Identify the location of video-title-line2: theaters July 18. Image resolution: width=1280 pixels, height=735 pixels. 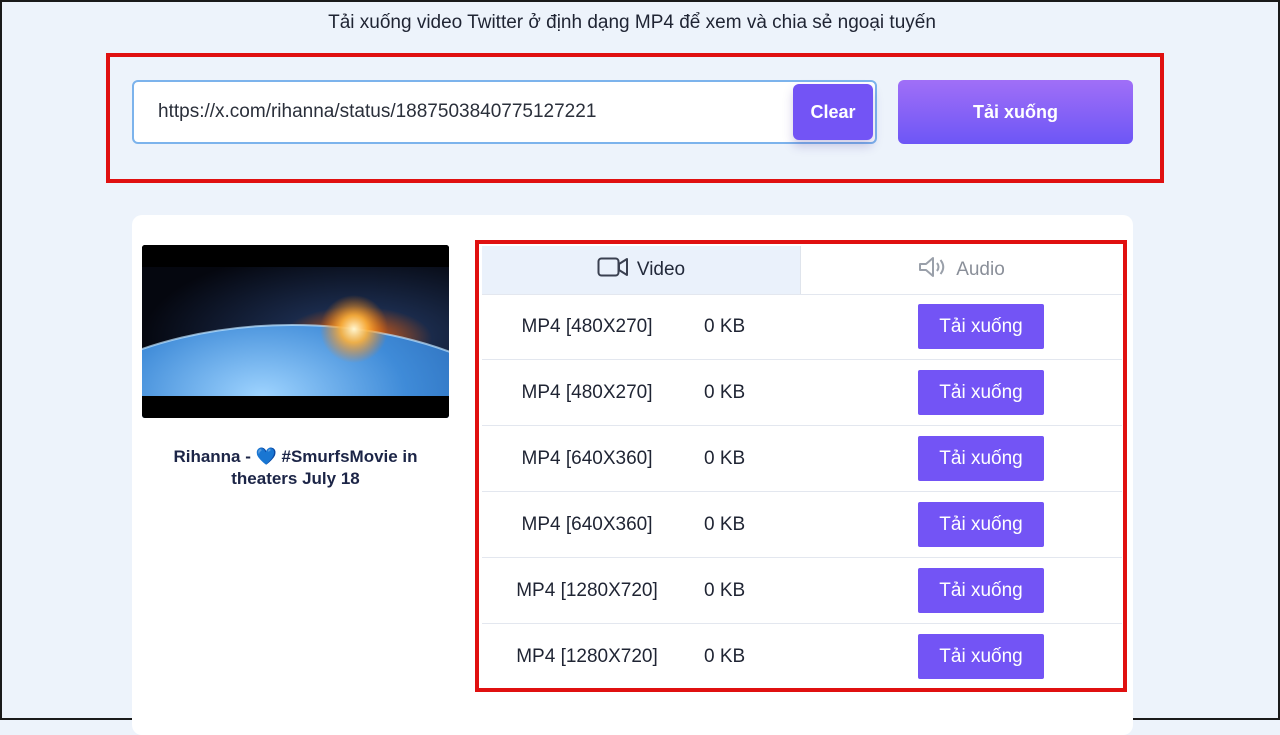
(295, 478).